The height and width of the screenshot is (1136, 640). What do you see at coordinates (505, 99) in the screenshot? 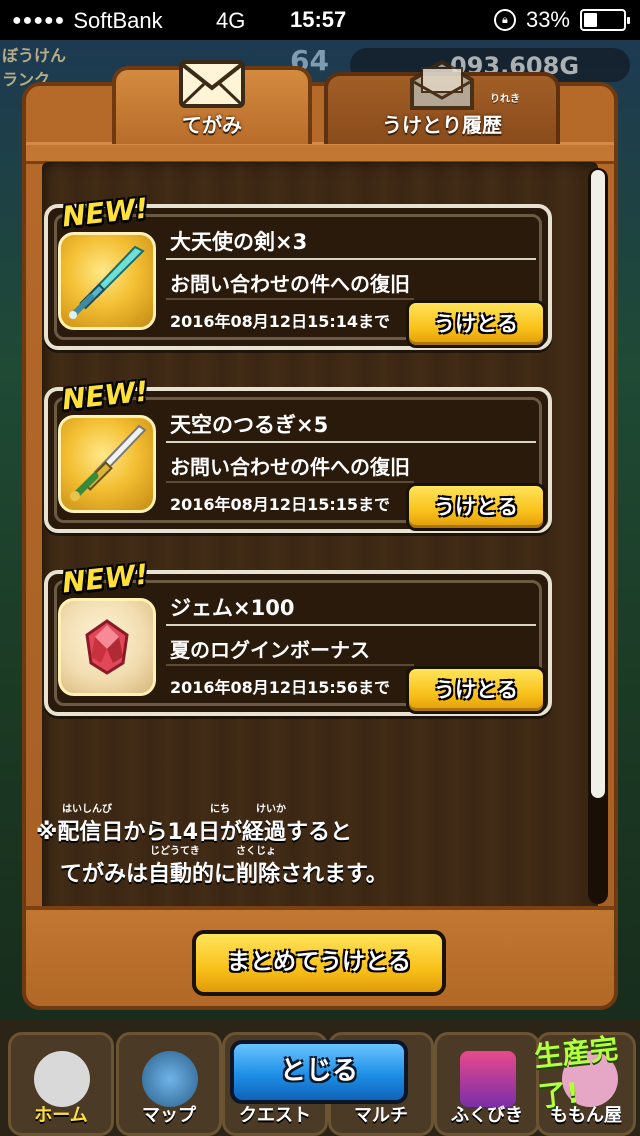
I see `history-ruby: りれき` at bounding box center [505, 99].